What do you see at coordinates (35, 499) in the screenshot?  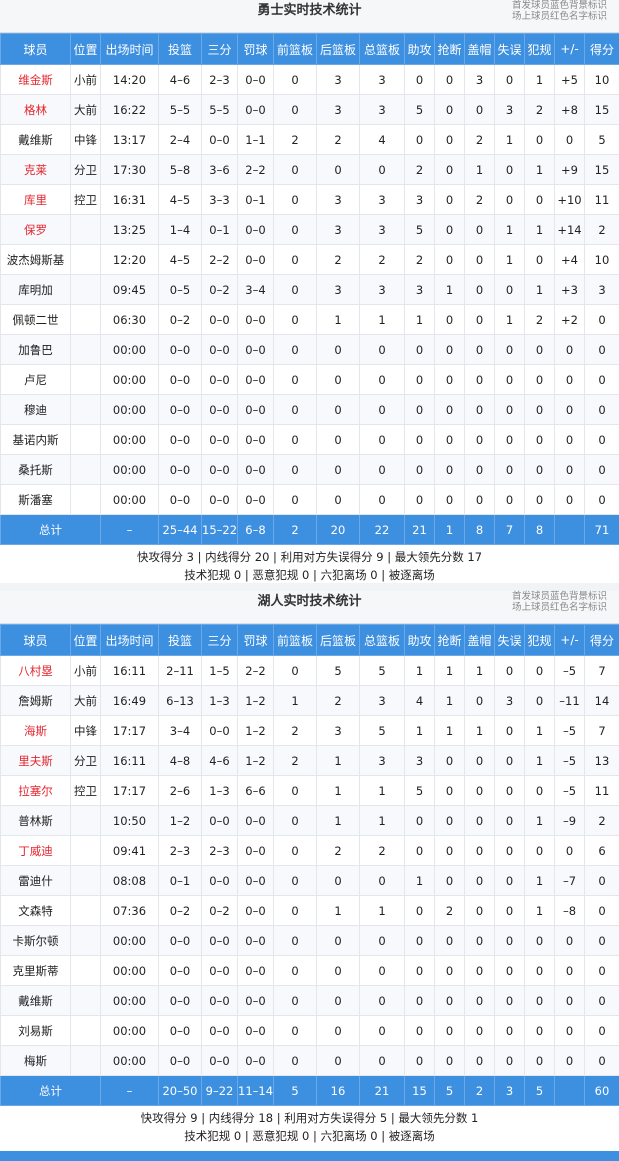 I see `player-name-link: 斯潘塞` at bounding box center [35, 499].